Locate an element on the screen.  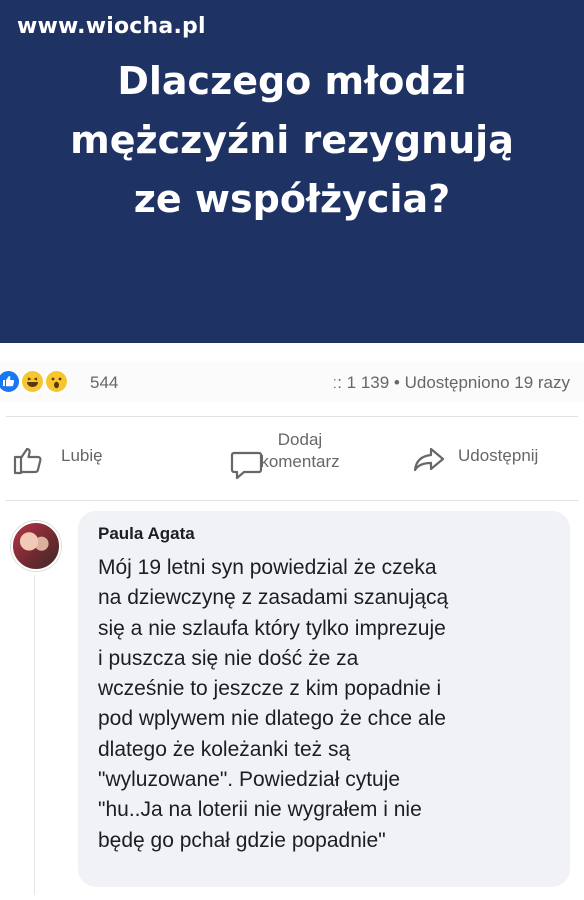
headline-line: ze współżycia? is located at coordinates (292, 199).